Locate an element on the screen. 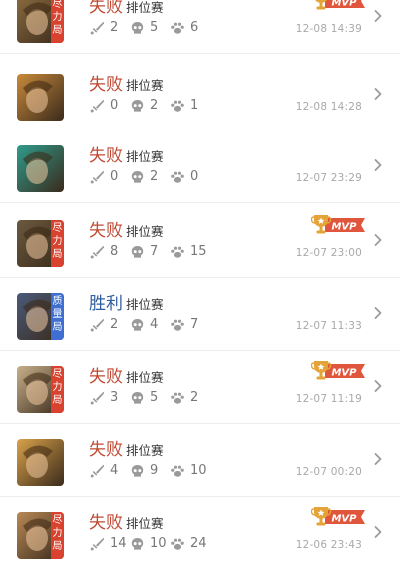 This screenshot has width=400, height=564. assists-count: 7 is located at coordinates (194, 324).